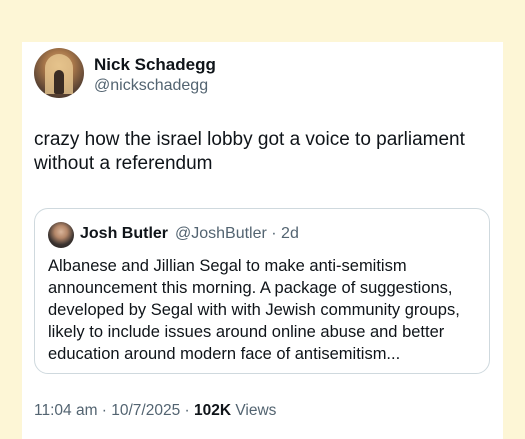  Describe the element at coordinates (212, 410) in the screenshot. I see `views-count: 102K` at that location.